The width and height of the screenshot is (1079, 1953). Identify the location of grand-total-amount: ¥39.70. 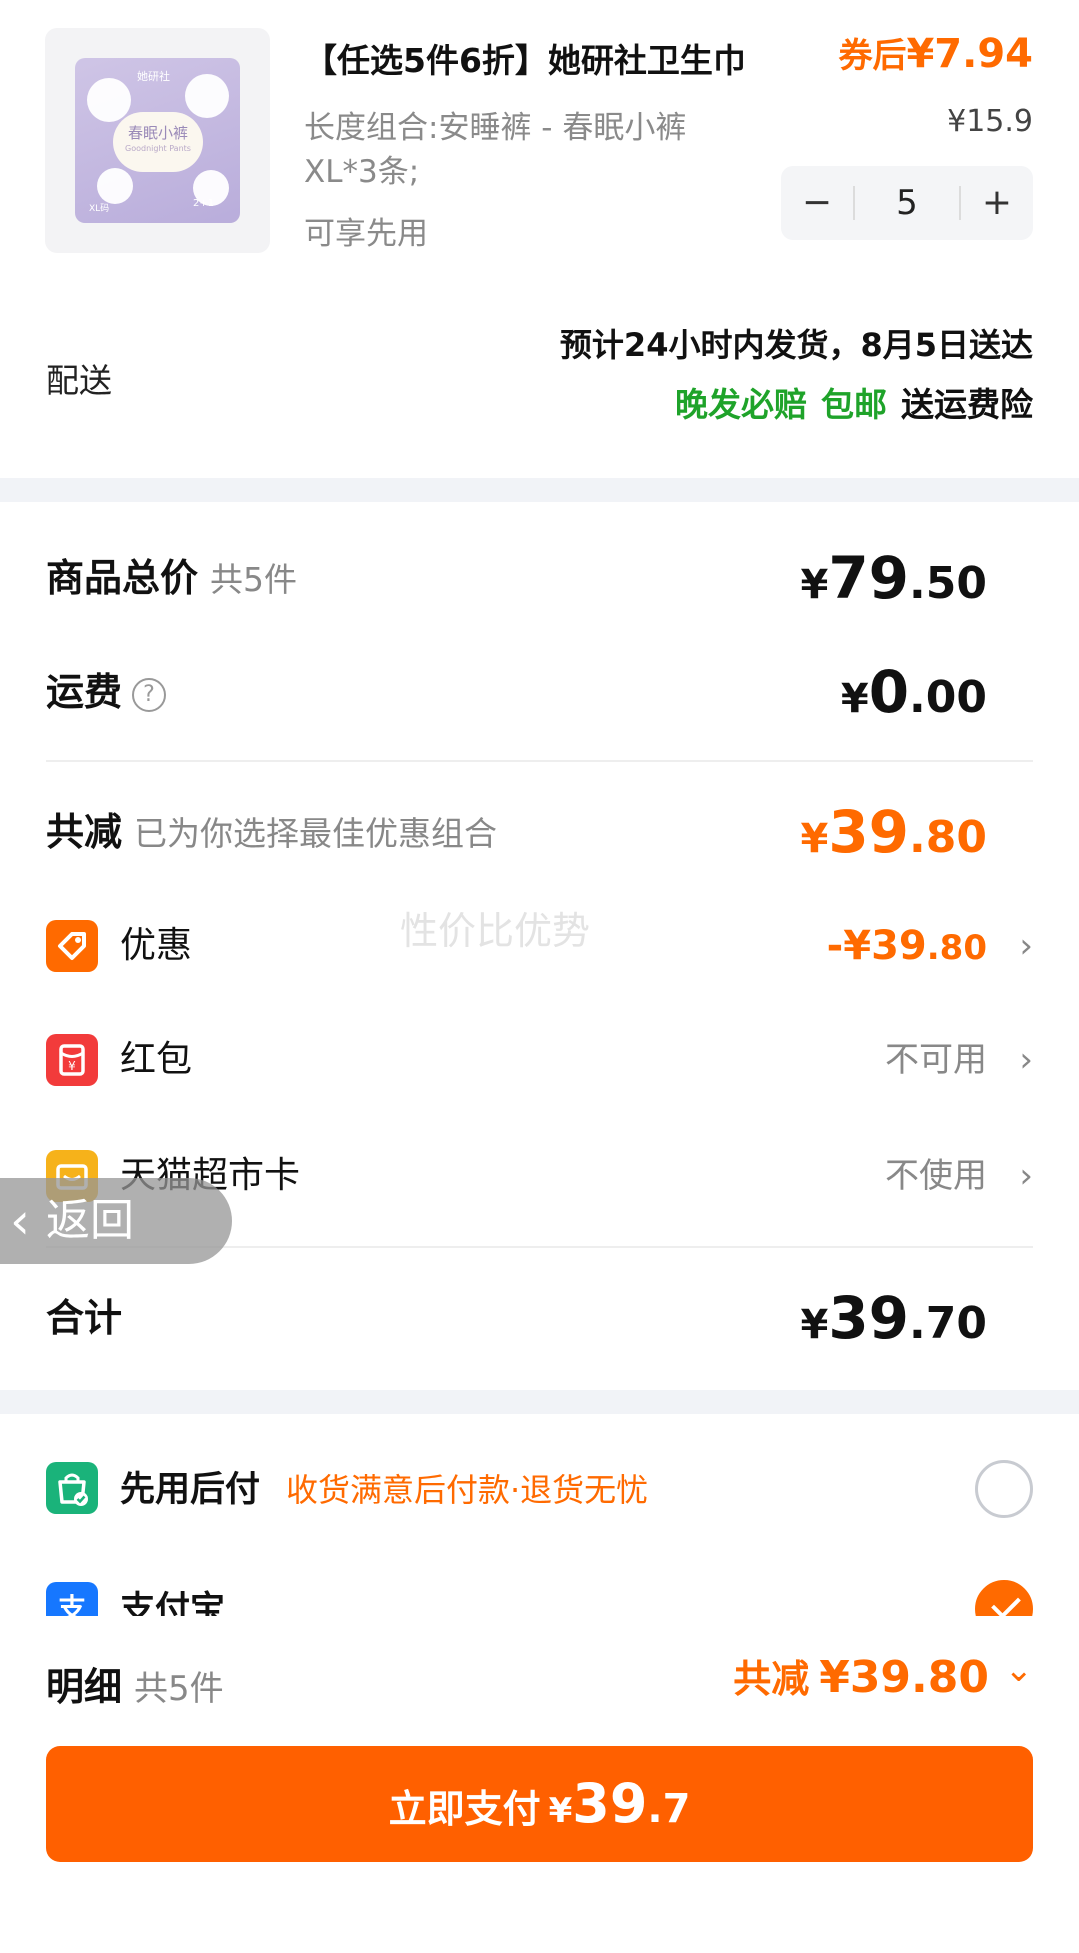
(893, 1318).